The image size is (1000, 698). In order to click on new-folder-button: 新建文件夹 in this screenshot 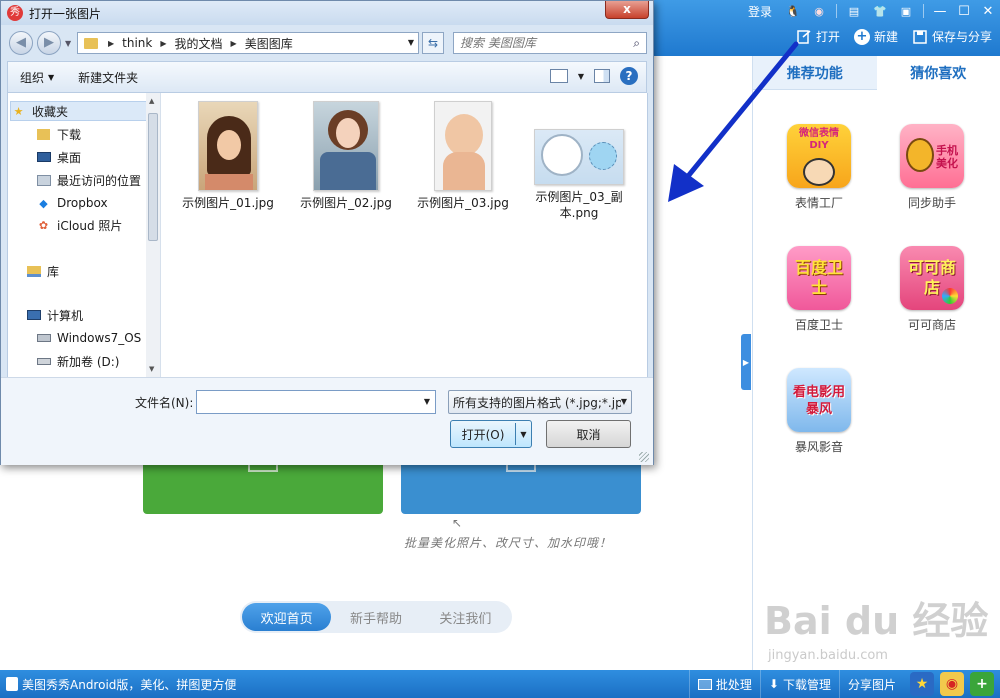, I will do `click(108, 77)`.